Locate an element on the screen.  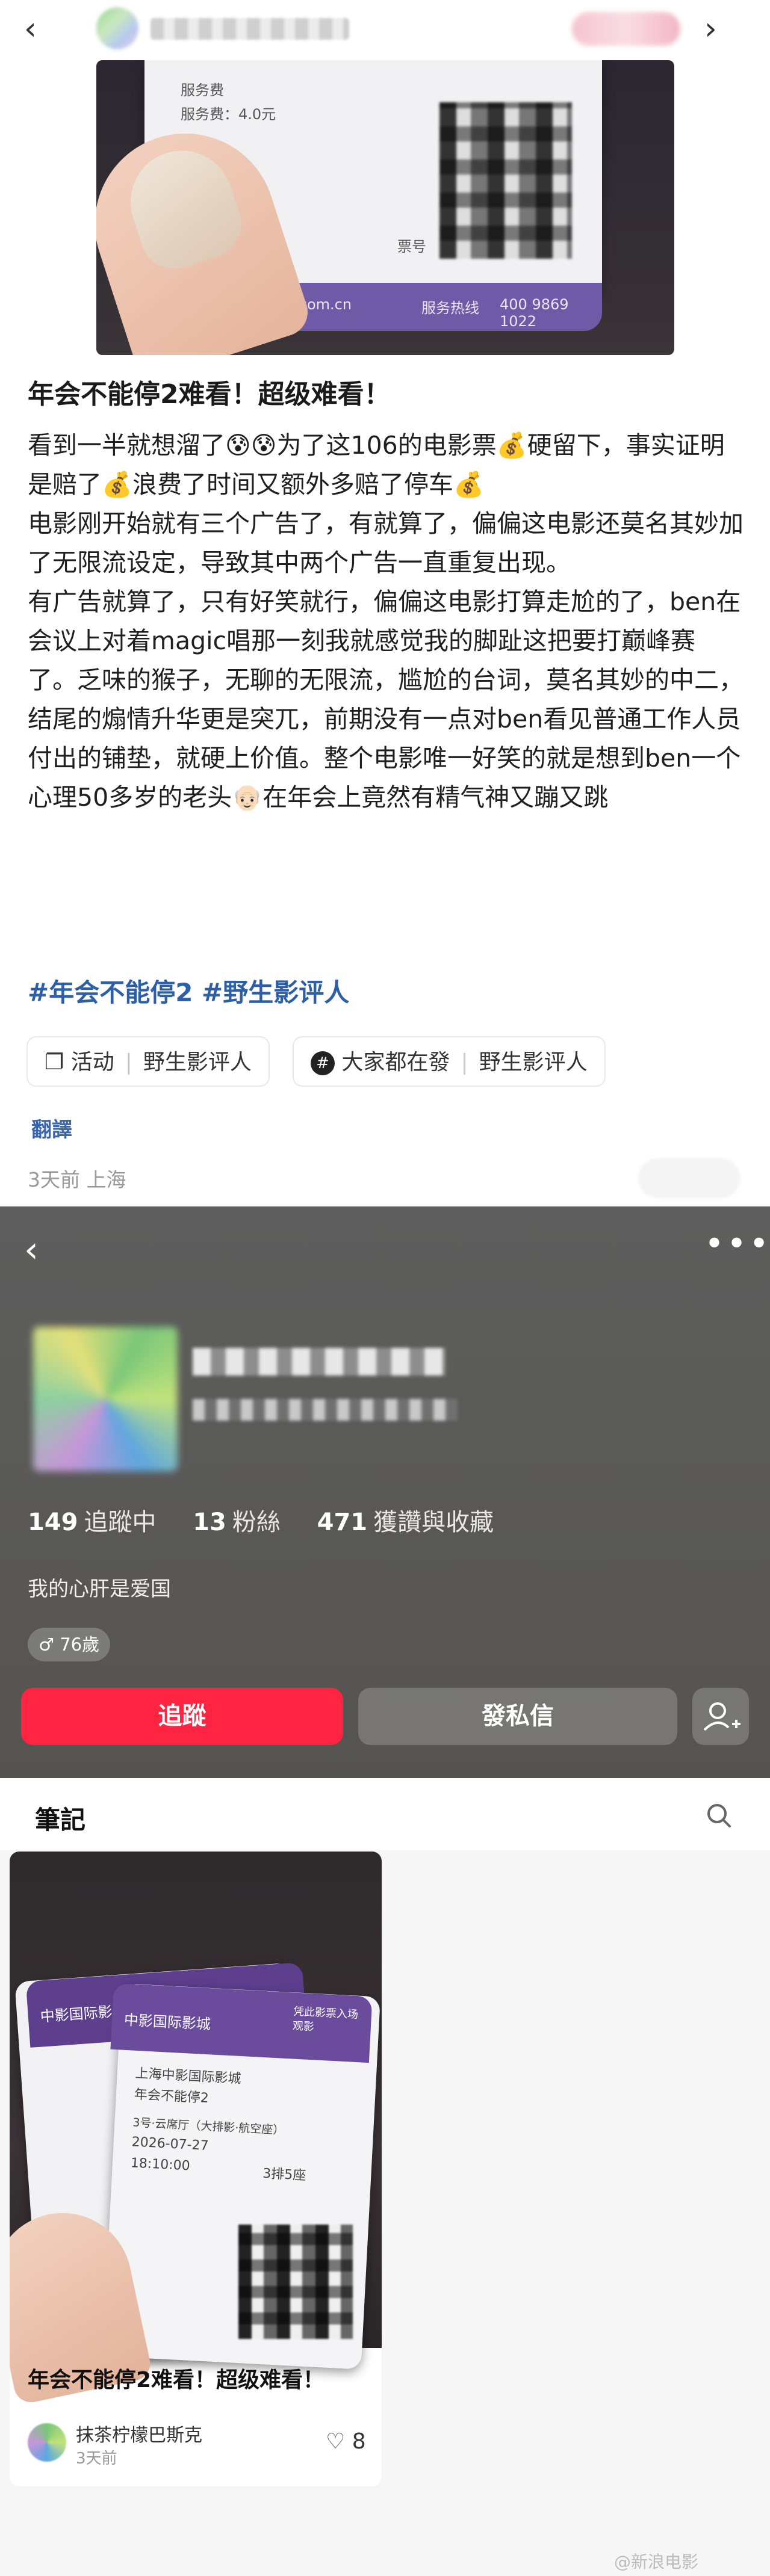
heart-icon: ♡ is located at coordinates (336, 2441).